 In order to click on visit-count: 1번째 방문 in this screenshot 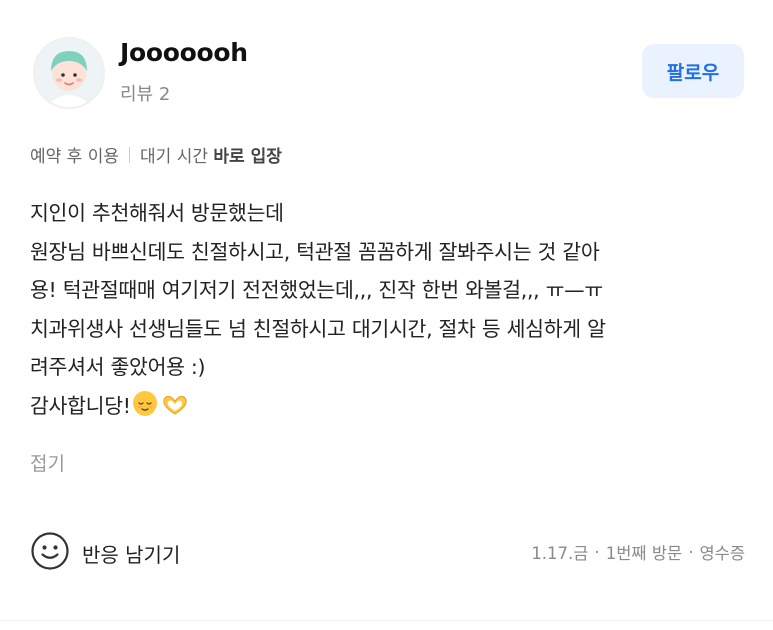, I will do `click(644, 553)`.